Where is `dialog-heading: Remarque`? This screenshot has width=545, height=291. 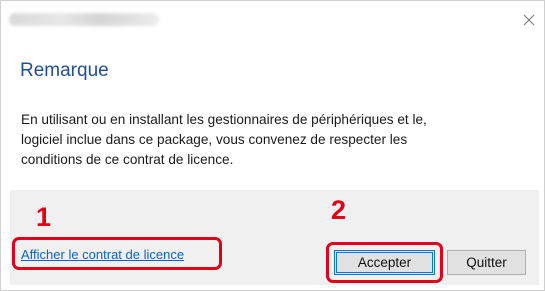 dialog-heading: Remarque is located at coordinates (64, 70).